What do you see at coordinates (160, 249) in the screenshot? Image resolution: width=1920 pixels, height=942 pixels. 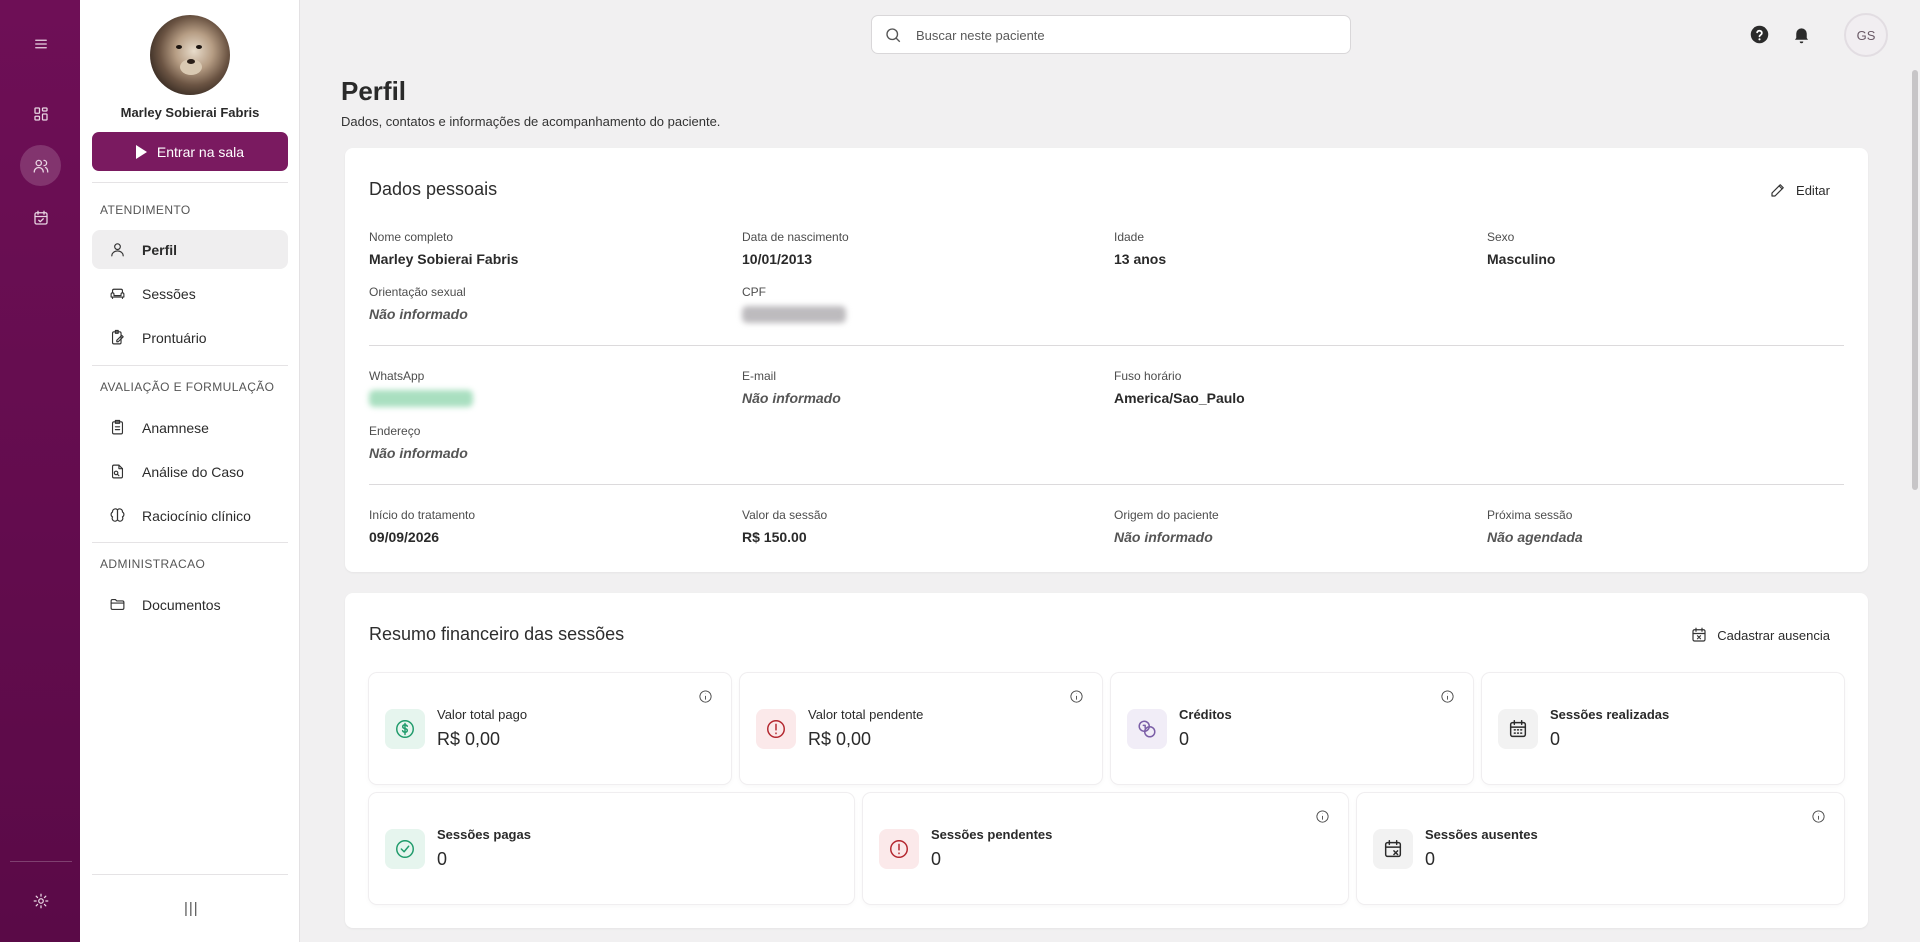 I see `sidebar-item-label: Perfil` at bounding box center [160, 249].